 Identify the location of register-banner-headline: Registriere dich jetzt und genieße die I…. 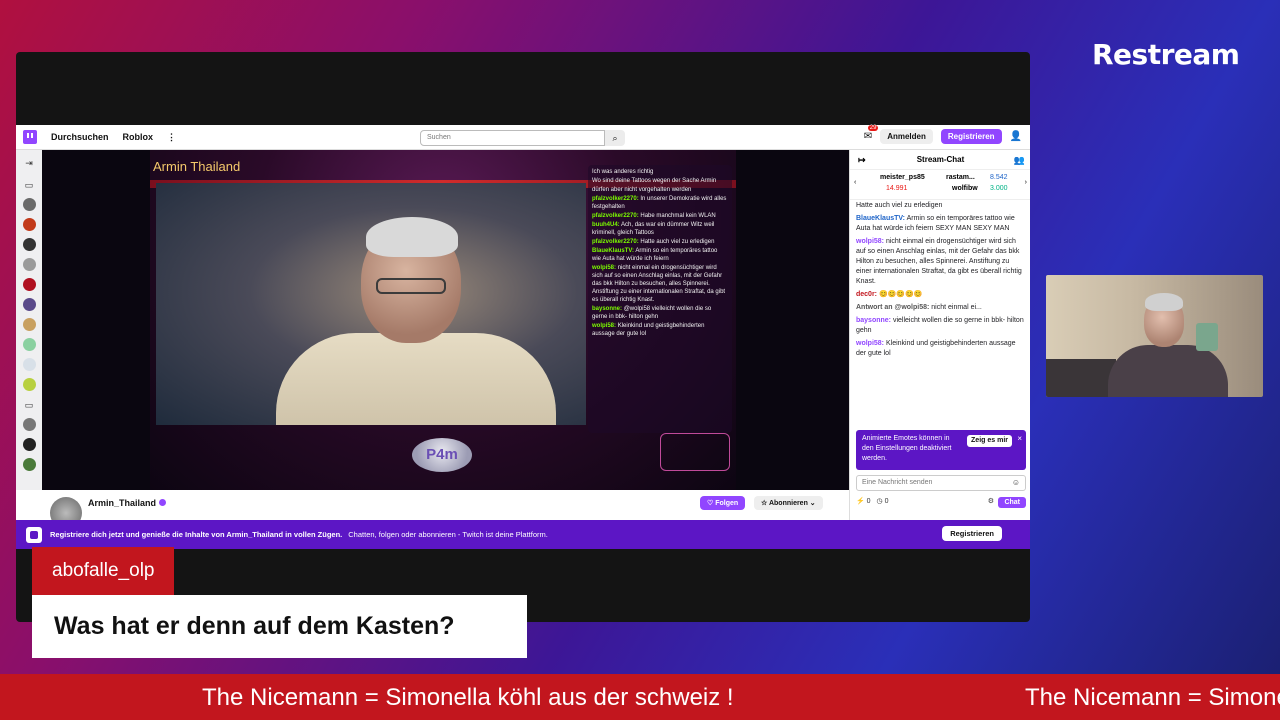
(196, 534).